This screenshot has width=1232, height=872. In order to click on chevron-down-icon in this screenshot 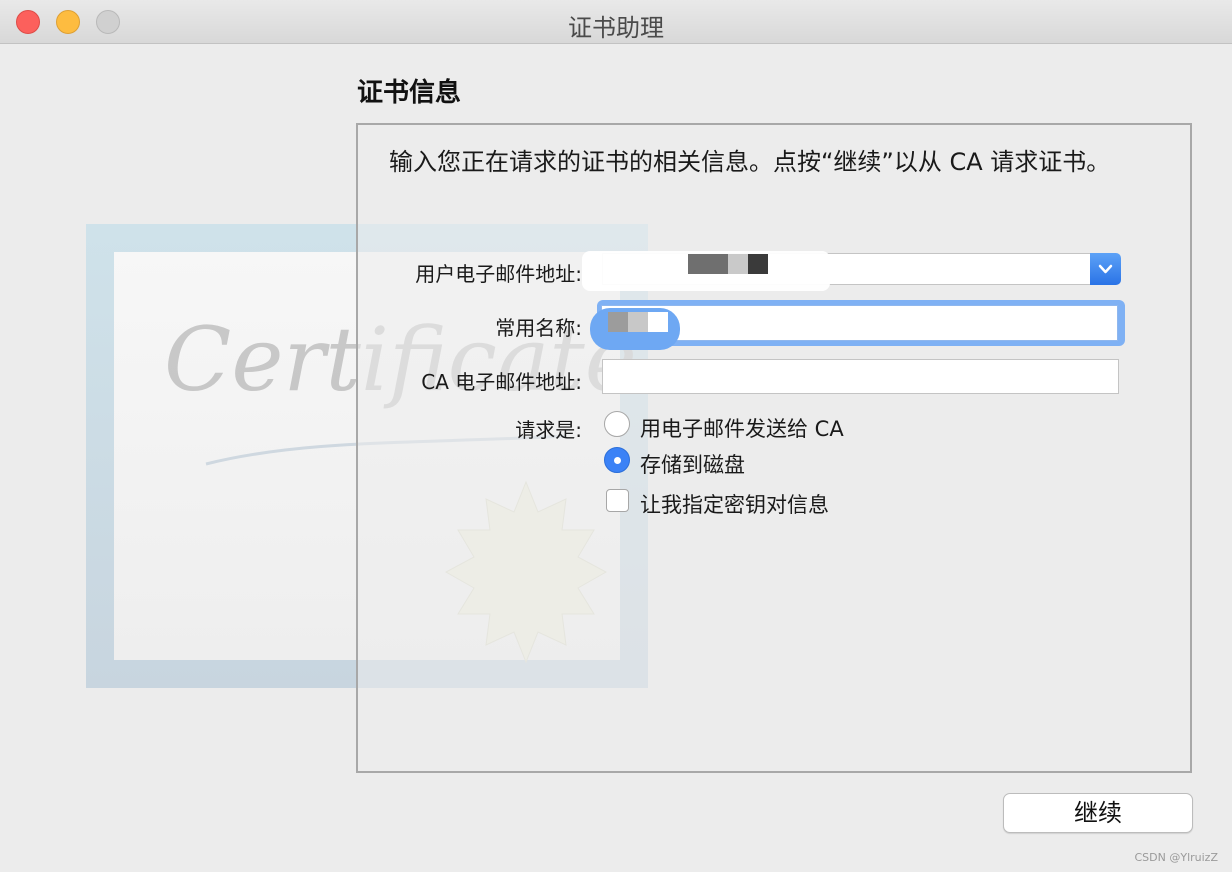, I will do `click(1105, 269)`.